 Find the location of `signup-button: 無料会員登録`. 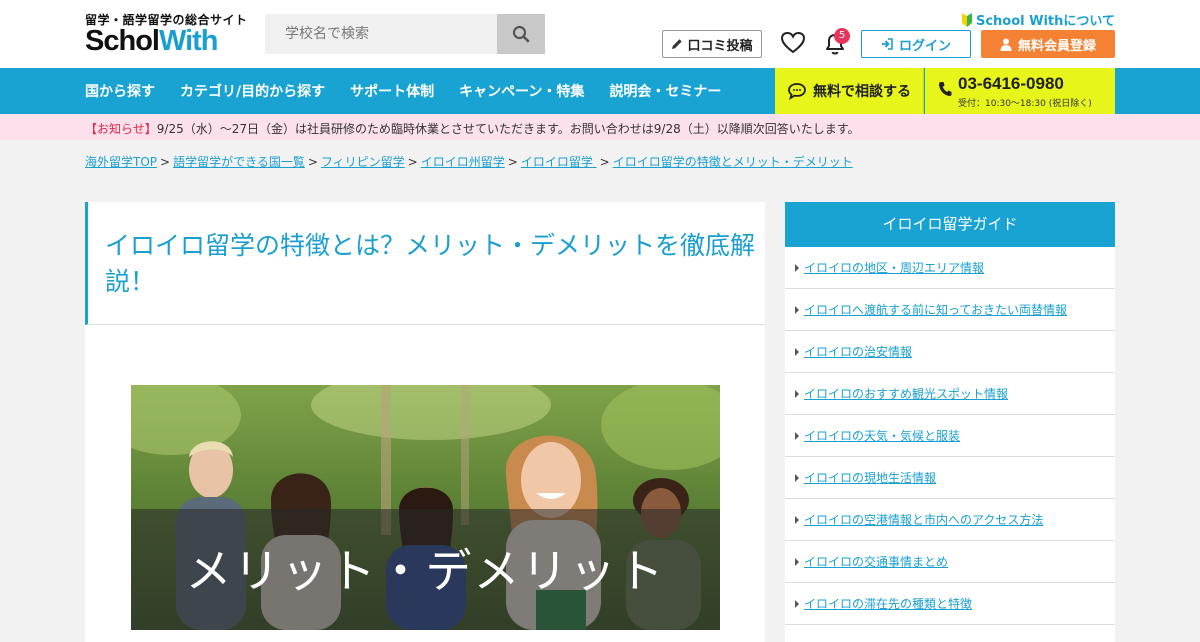

signup-button: 無料会員登録 is located at coordinates (1048, 44).